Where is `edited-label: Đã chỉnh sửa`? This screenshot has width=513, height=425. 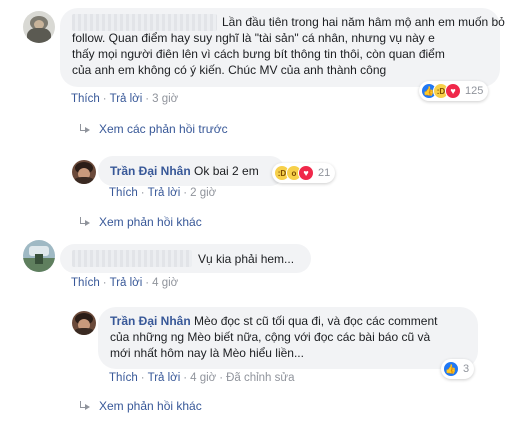
edited-label: Đã chỉnh sửa is located at coordinates (260, 378).